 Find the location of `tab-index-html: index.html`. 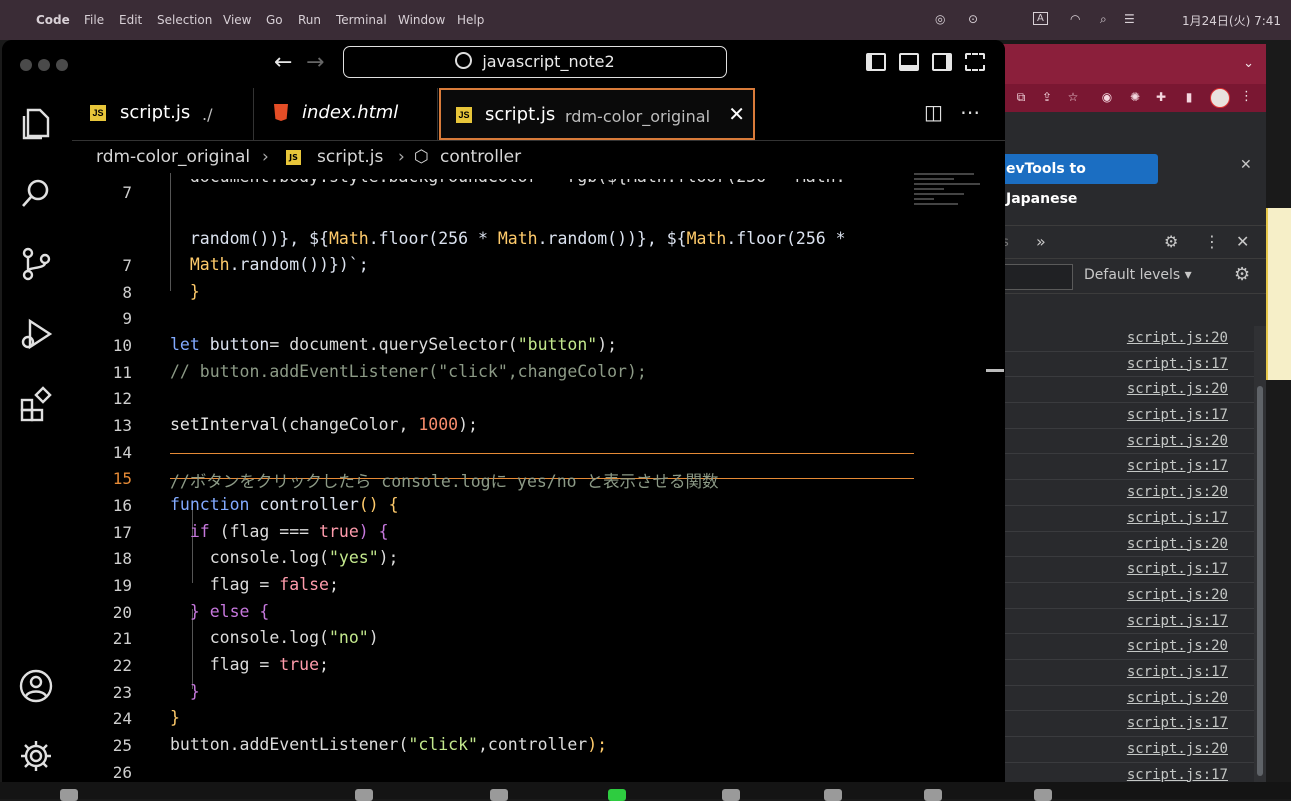

tab-index-html: index.html is located at coordinates (346, 114).